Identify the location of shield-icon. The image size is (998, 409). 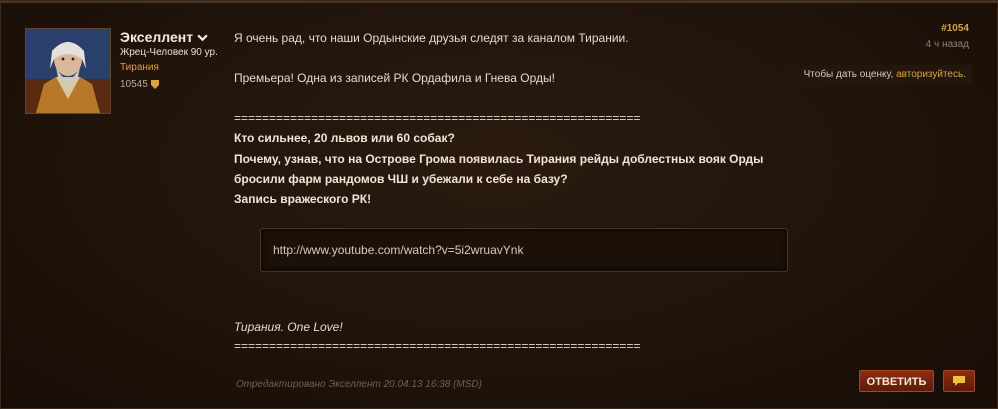
(154, 84).